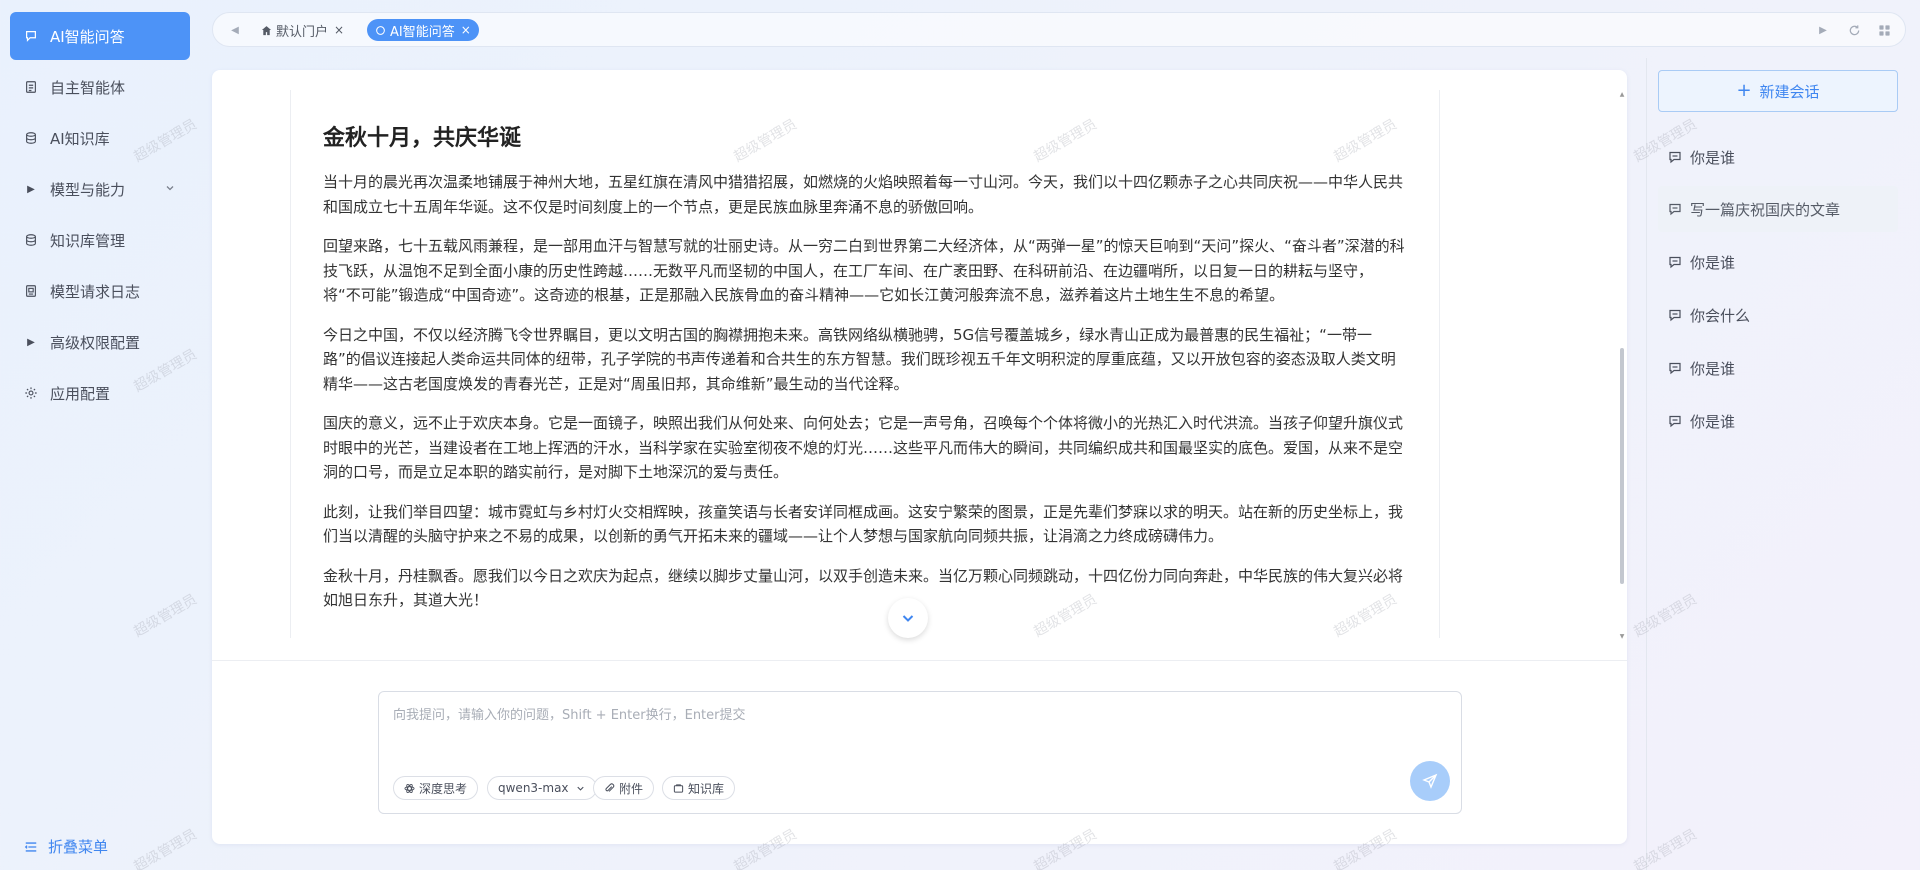 The image size is (1920, 870). What do you see at coordinates (88, 240) in the screenshot?
I see `sidebar-item-label: 知识库管理` at bounding box center [88, 240].